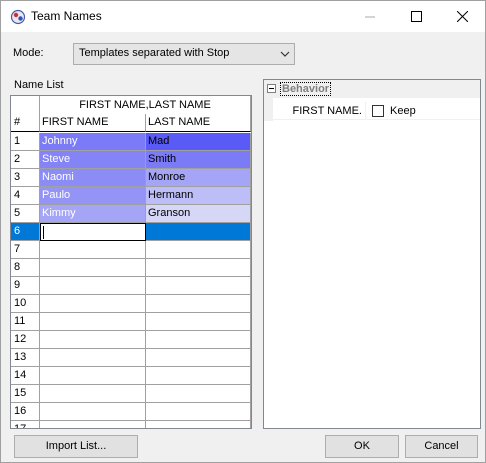  What do you see at coordinates (25, 412) in the screenshot?
I see `row-number: 16` at bounding box center [25, 412].